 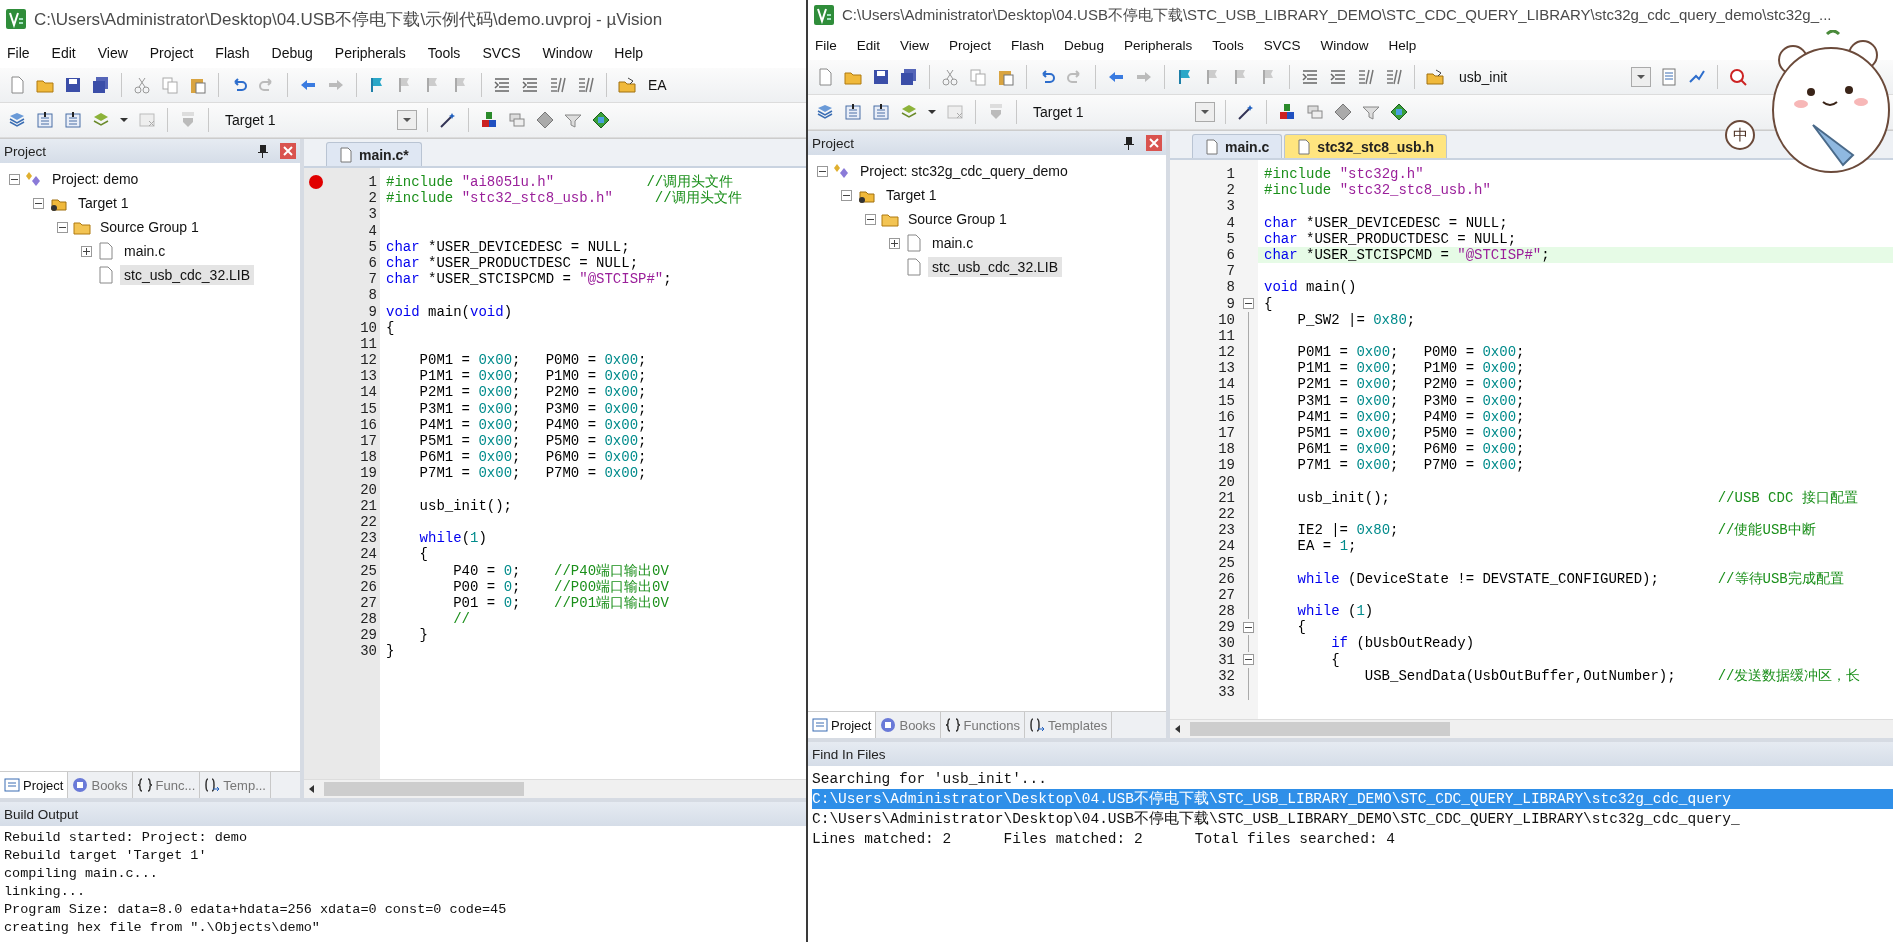 What do you see at coordinates (95, 179) in the screenshot?
I see `tree-item: Project: demo` at bounding box center [95, 179].